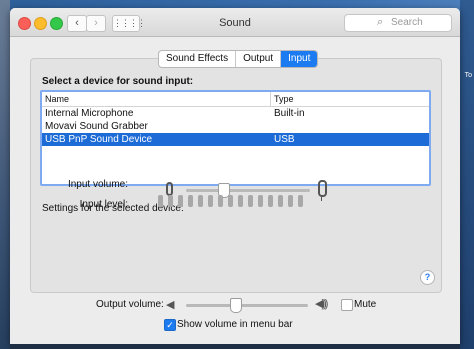 The image size is (474, 349). Describe the element at coordinates (284, 99) in the screenshot. I see `column-header-type: Type` at that location.